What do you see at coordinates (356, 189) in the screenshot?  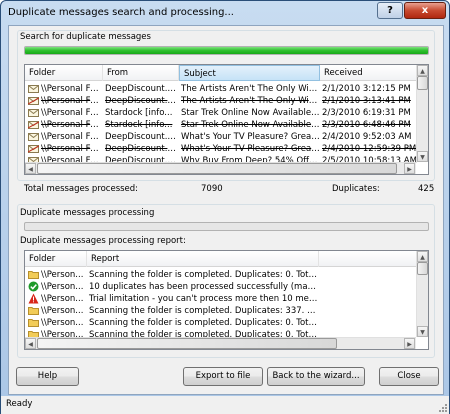 I see `duplicates-count-label: Duplicates:` at bounding box center [356, 189].